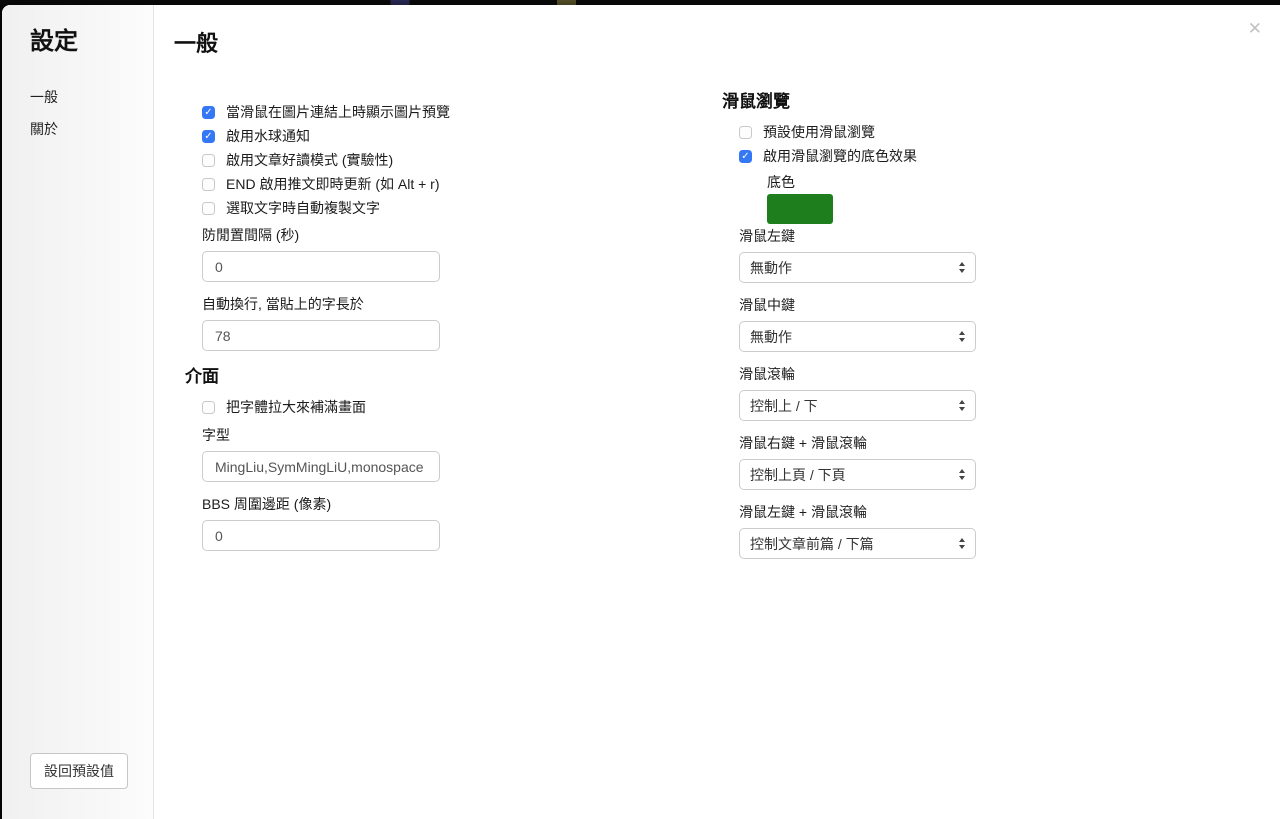  Describe the element at coordinates (283, 304) in the screenshot. I see `field-label: 自動換行, 當貼上的字長於` at that location.